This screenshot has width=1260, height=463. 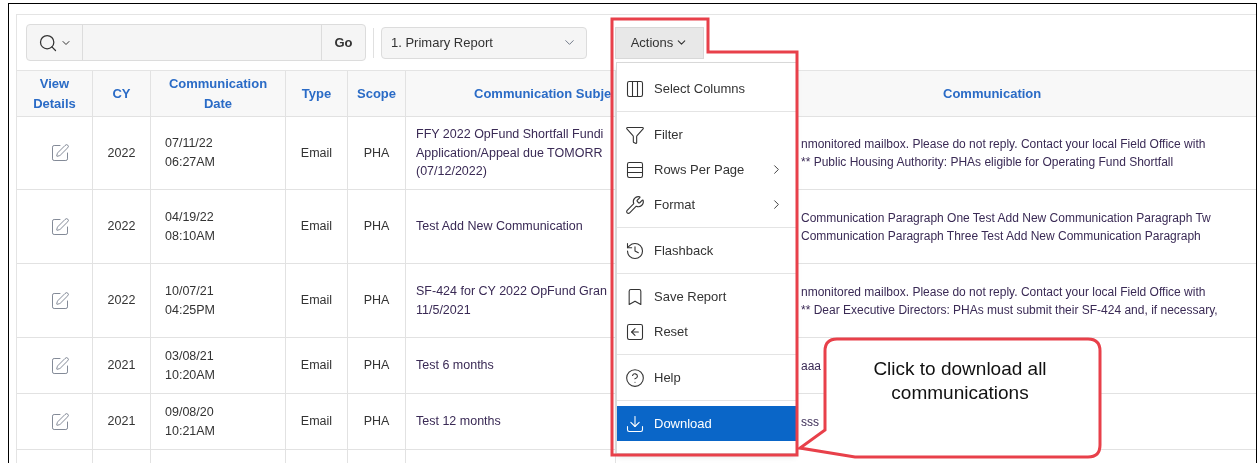 What do you see at coordinates (635, 204) in the screenshot?
I see `wrench-icon` at bounding box center [635, 204].